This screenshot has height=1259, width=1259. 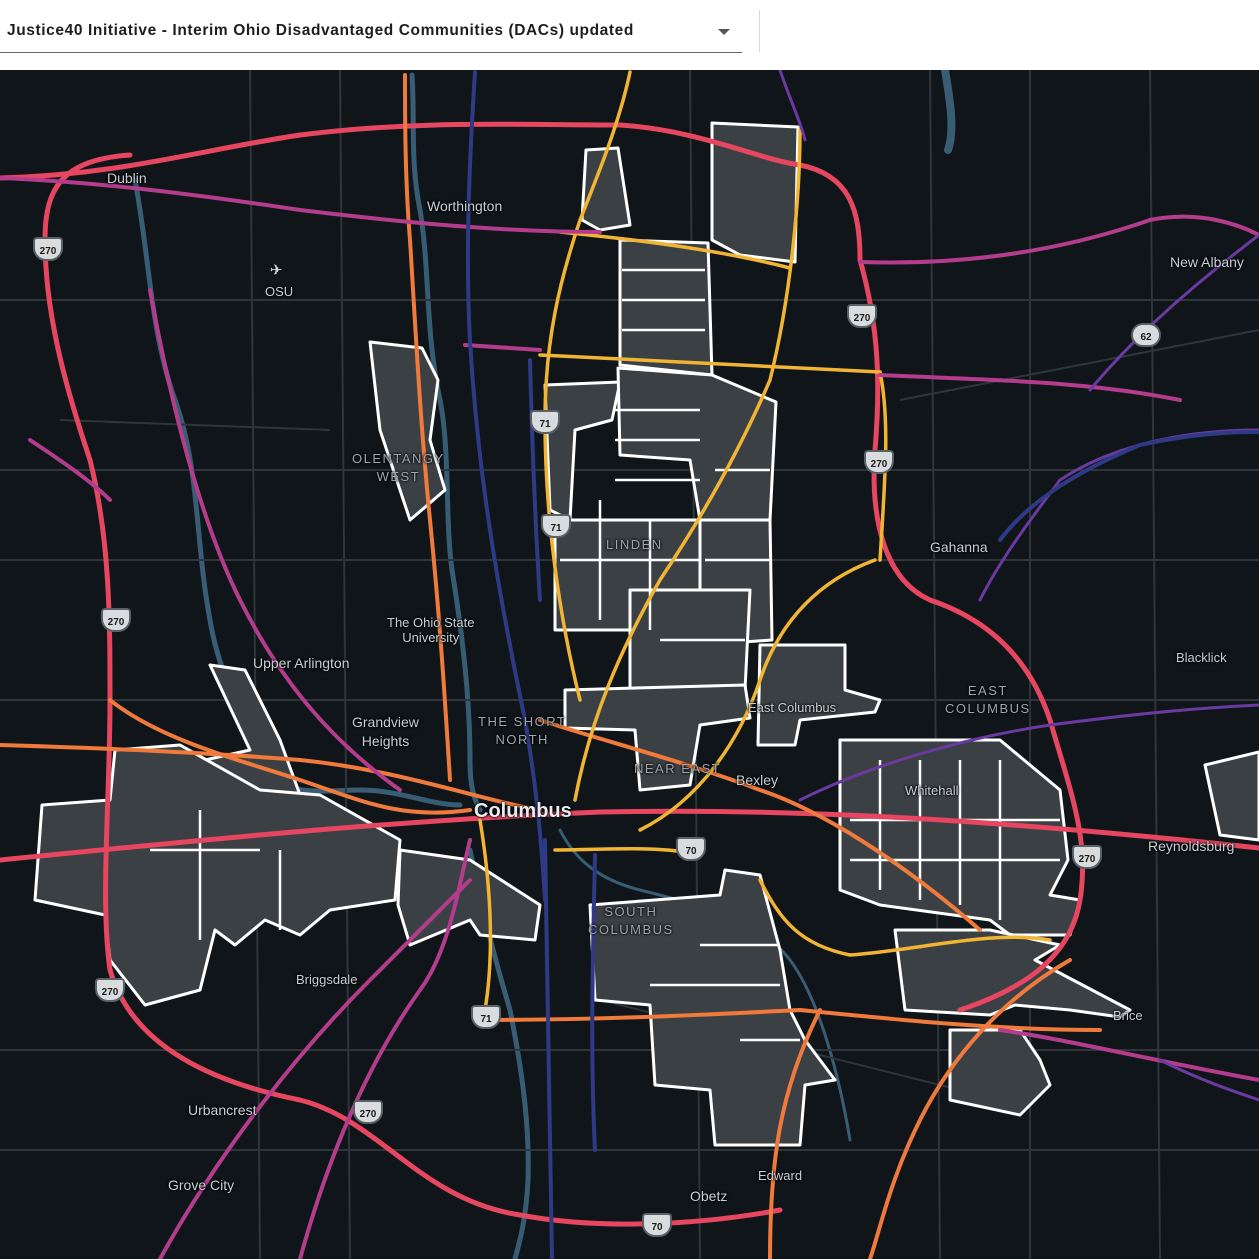 I want to click on place-label-edward: Edward, so click(x=780, y=1175).